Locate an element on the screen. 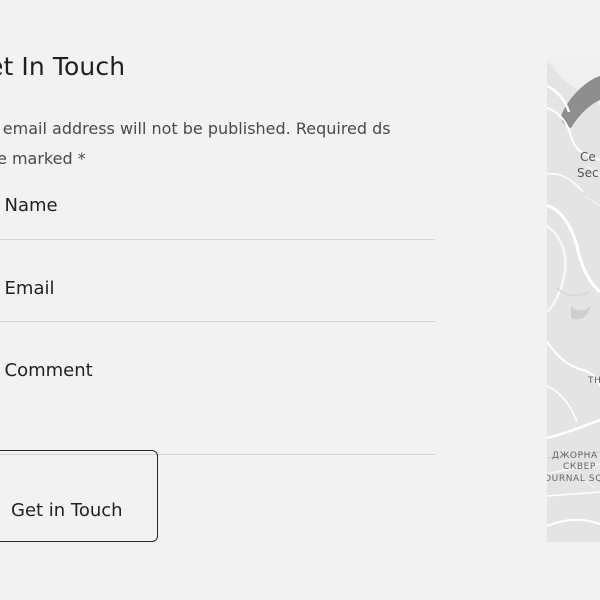 Image resolution: width=600 pixels, height=600 pixels. name-field: ur Name is located at coordinates (217, 214).